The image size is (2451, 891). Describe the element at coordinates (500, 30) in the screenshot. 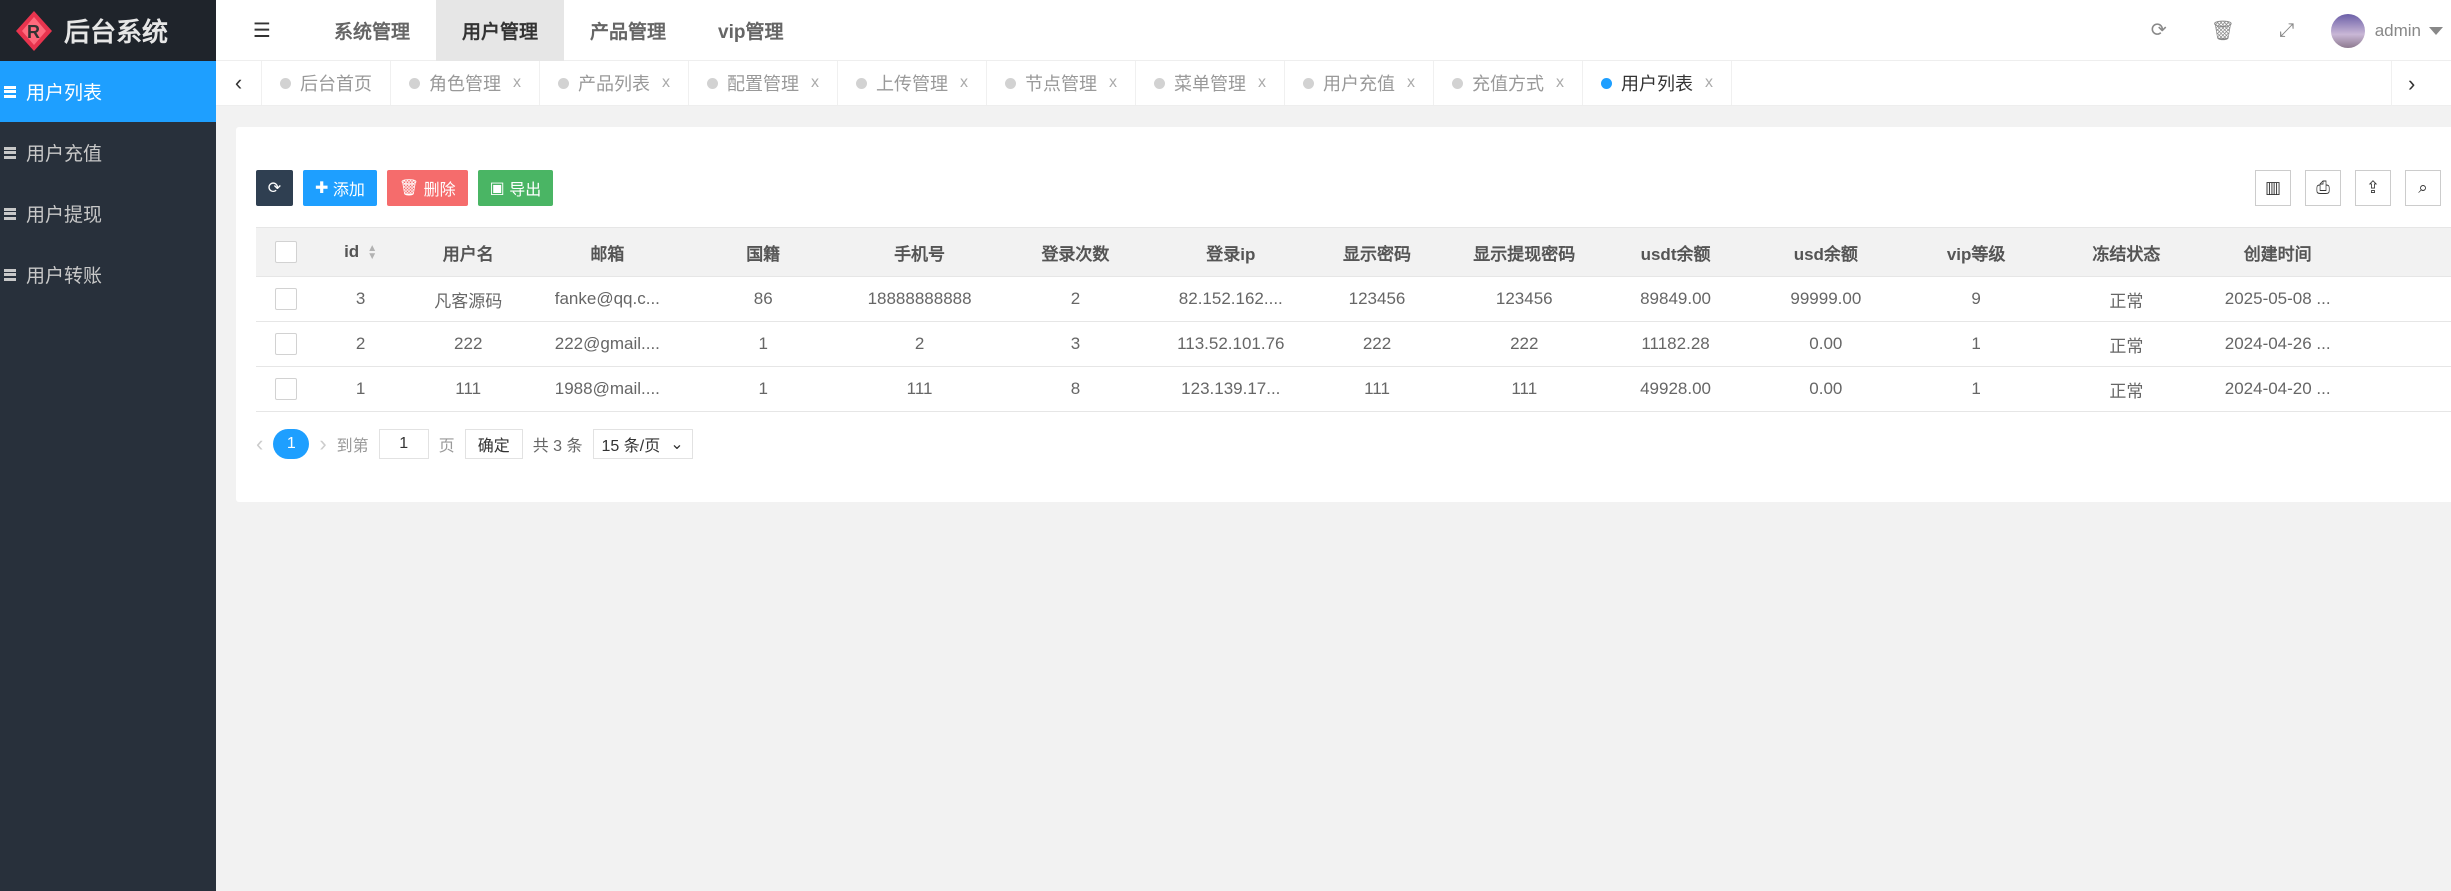

I see `nav-item: 用户管理` at that location.